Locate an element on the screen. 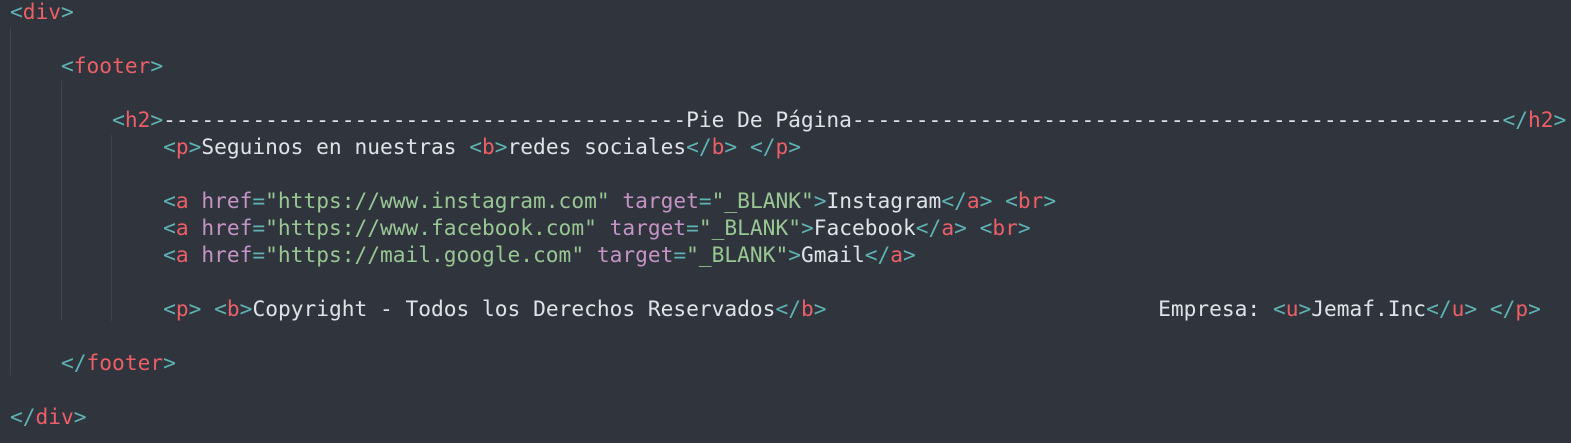 This screenshot has height=443, width=1571. code-token: u is located at coordinates (1292, 308).